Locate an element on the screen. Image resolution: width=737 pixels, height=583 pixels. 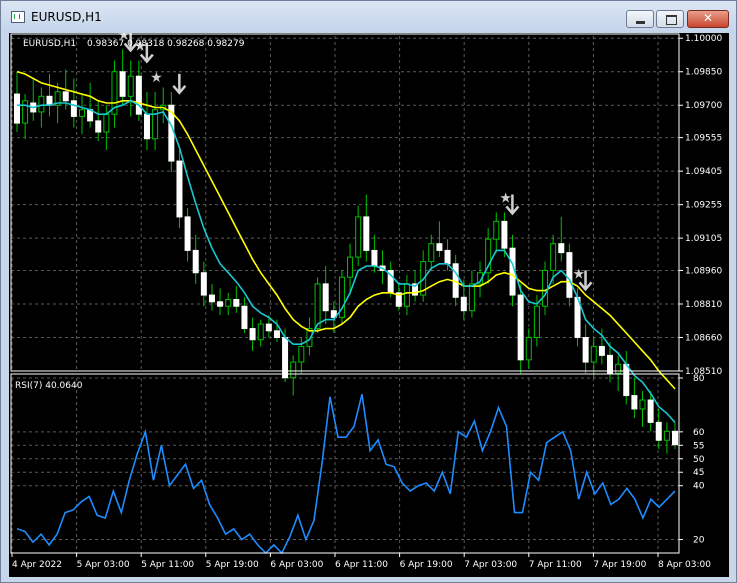
price-tick-label: 1.09405 is located at coordinates (703, 172).